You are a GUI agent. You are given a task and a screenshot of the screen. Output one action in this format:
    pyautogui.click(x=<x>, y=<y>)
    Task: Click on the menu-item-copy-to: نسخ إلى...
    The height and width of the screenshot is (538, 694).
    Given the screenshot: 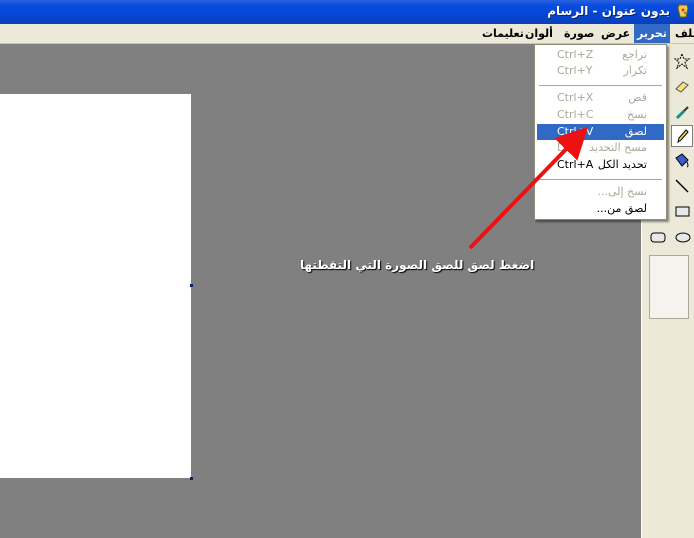 What is the action you would take?
    pyautogui.click(x=600, y=192)
    